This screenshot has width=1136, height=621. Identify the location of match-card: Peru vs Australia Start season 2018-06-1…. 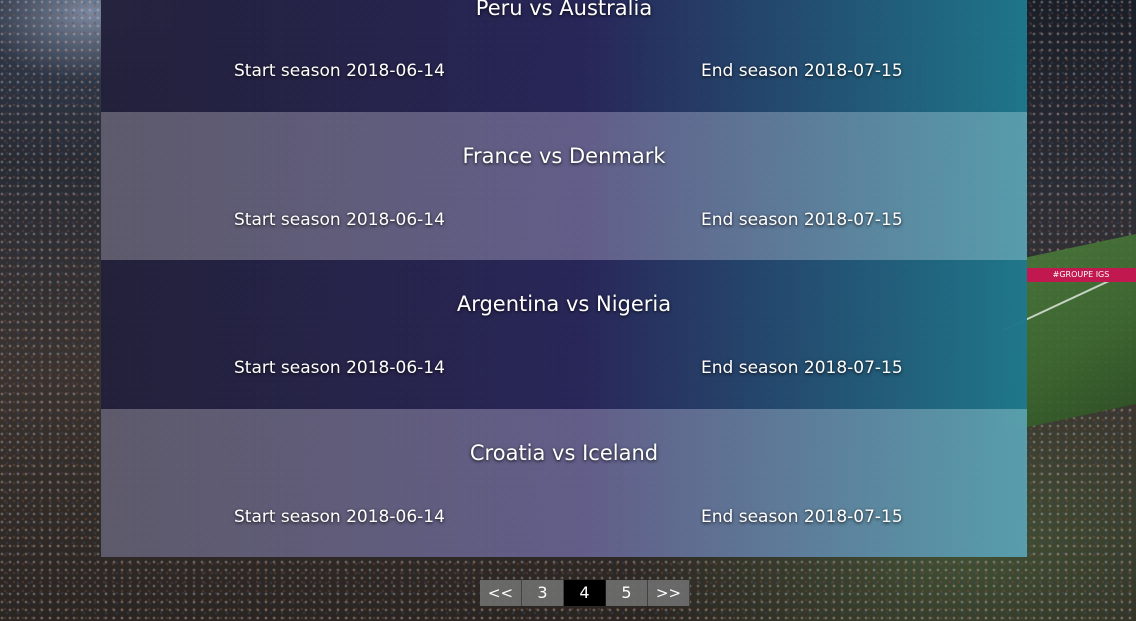
(564, 56).